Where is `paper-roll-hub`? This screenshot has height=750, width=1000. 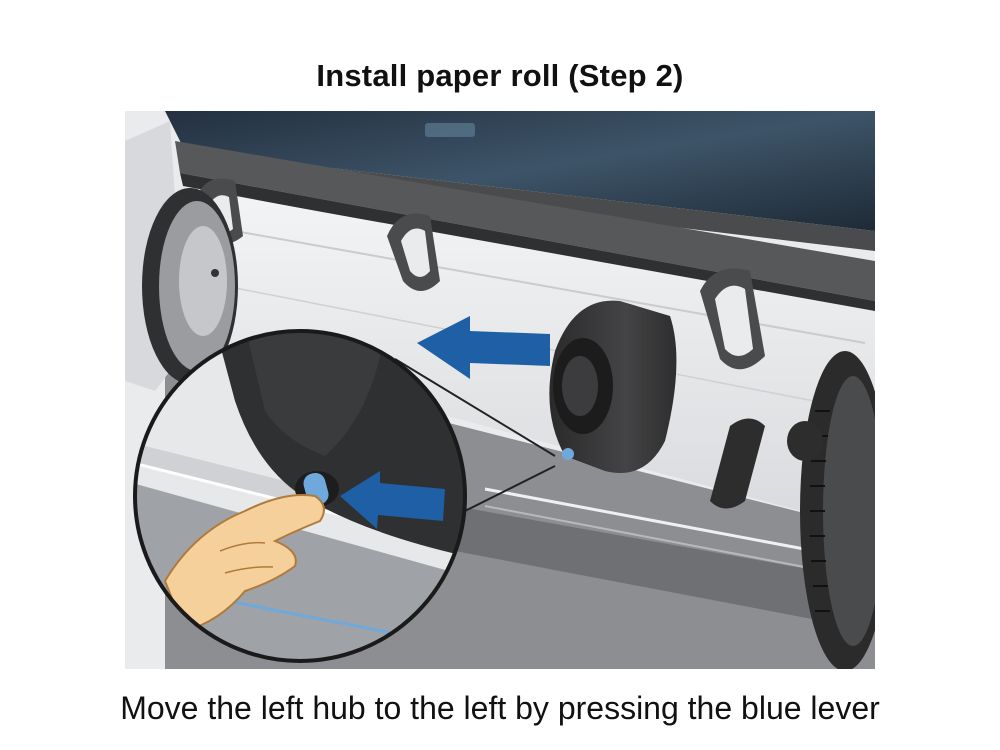 paper-roll-hub is located at coordinates (613, 386).